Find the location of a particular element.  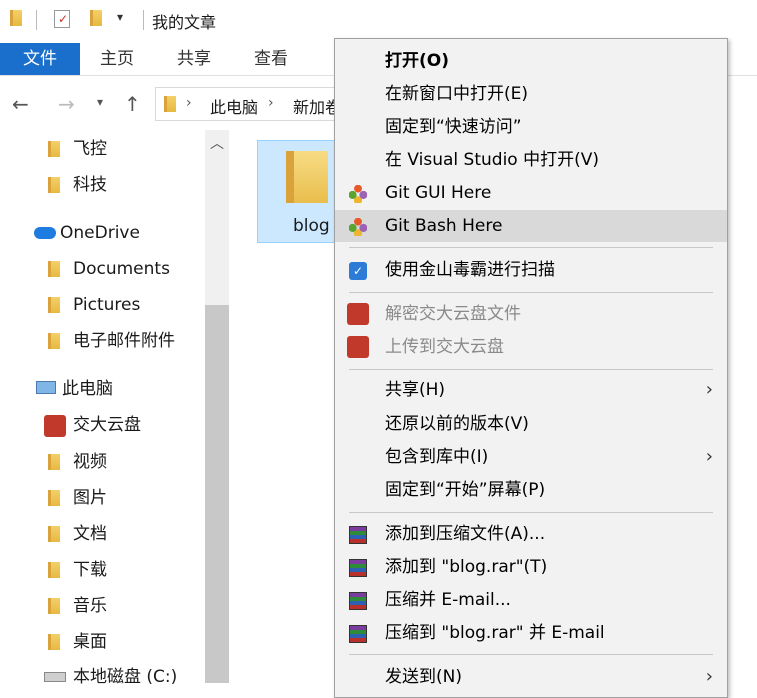

tab-share: 共享 is located at coordinates (194, 59).